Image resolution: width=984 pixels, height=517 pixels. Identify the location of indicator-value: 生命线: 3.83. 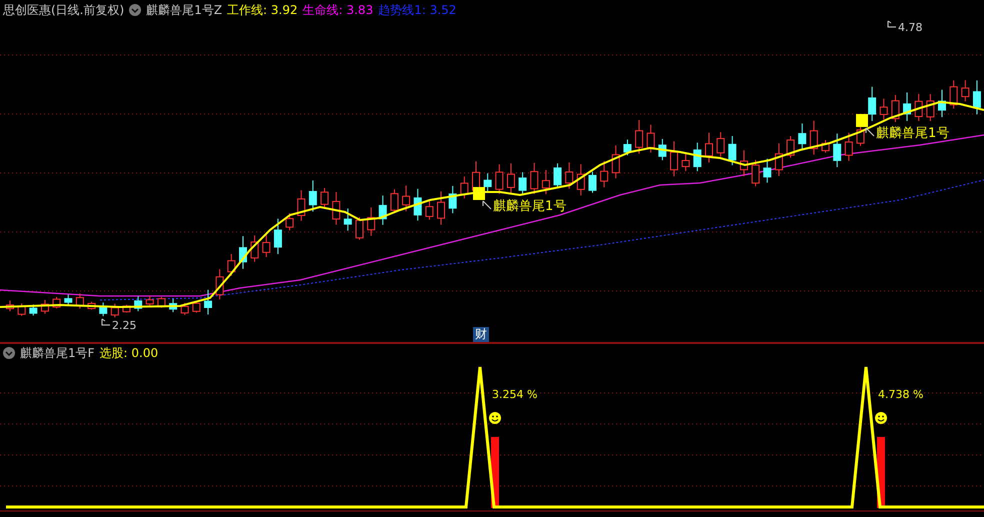
(338, 10).